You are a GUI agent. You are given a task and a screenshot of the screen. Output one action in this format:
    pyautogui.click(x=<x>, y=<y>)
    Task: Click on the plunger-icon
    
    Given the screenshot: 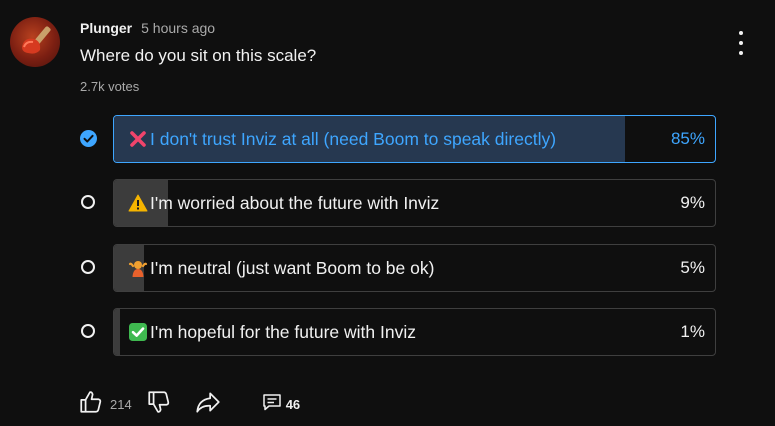 What is the action you would take?
    pyautogui.click(x=36, y=40)
    